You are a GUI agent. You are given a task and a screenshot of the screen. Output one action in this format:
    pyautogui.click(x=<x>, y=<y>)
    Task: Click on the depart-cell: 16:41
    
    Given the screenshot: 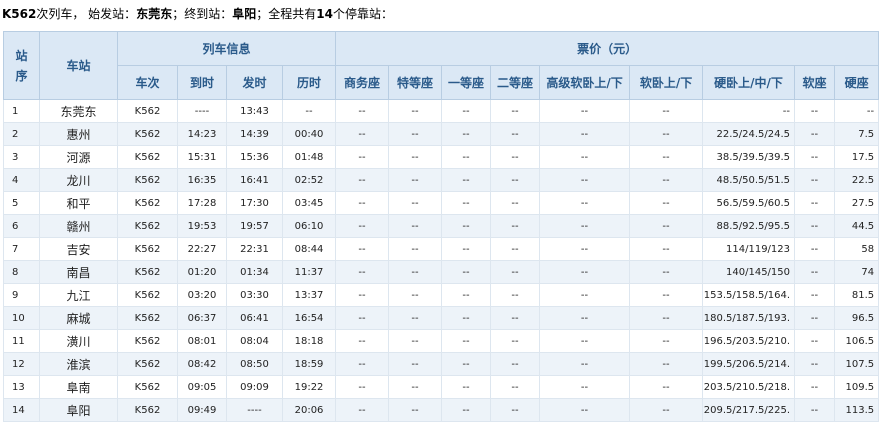 What is the action you would take?
    pyautogui.click(x=254, y=180)
    